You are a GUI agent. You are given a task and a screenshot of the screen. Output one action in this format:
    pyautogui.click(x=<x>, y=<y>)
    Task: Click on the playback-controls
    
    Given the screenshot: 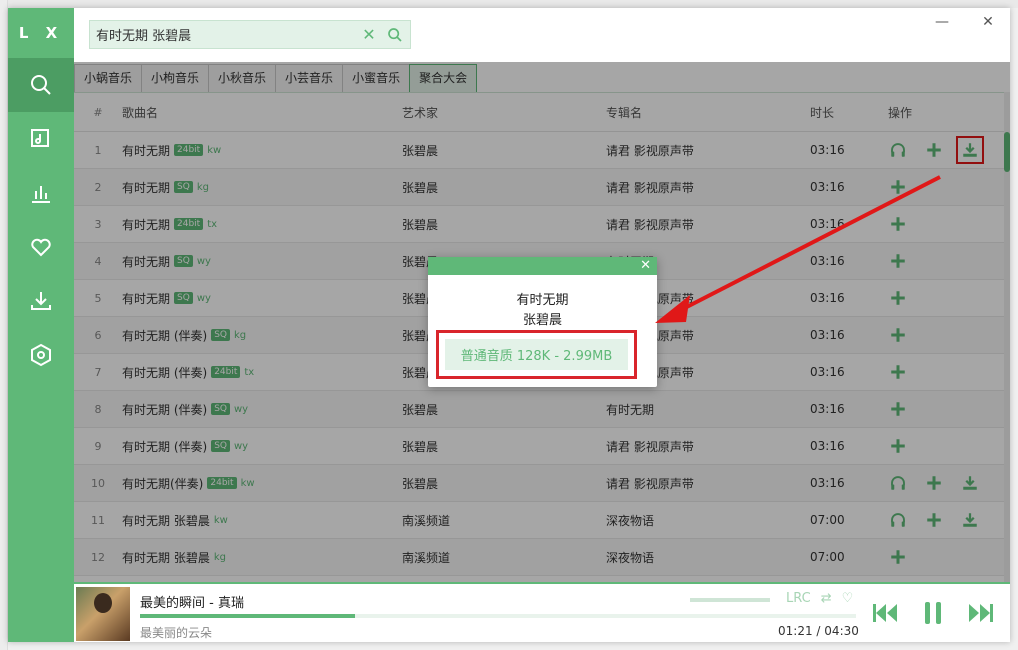 What is the action you would take?
    pyautogui.click(x=933, y=613)
    